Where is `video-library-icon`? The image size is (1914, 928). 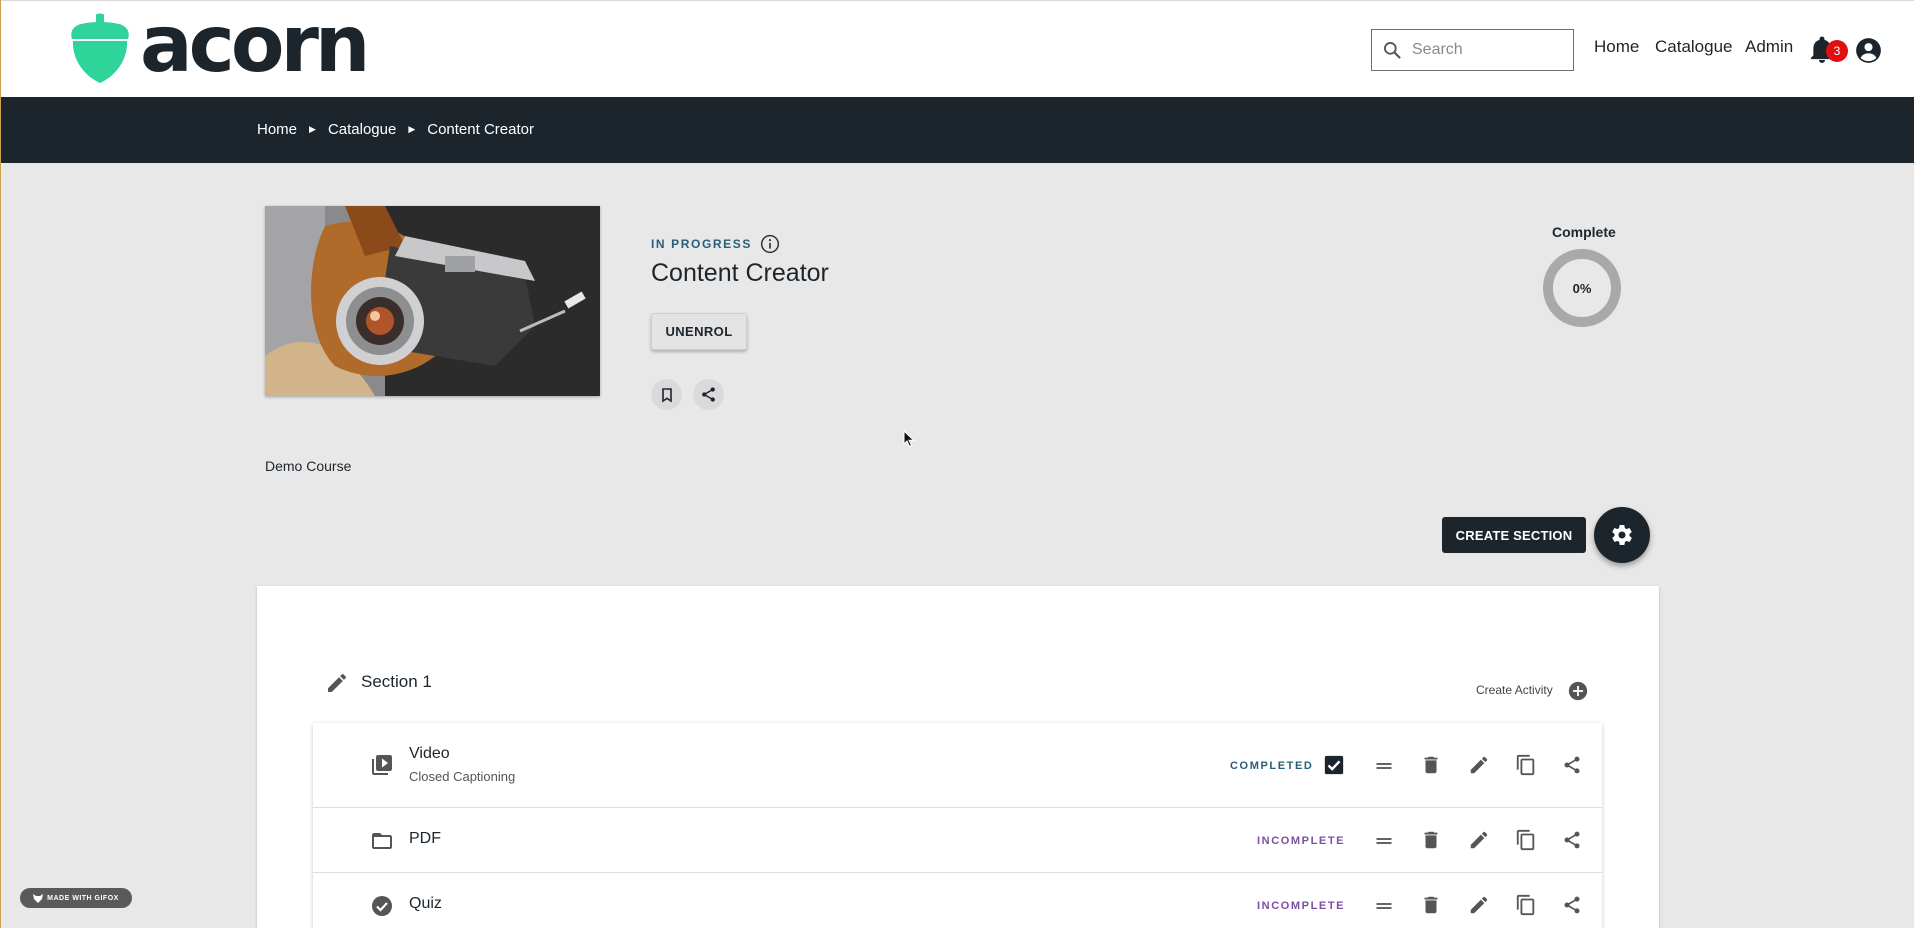
video-library-icon is located at coordinates (382, 765).